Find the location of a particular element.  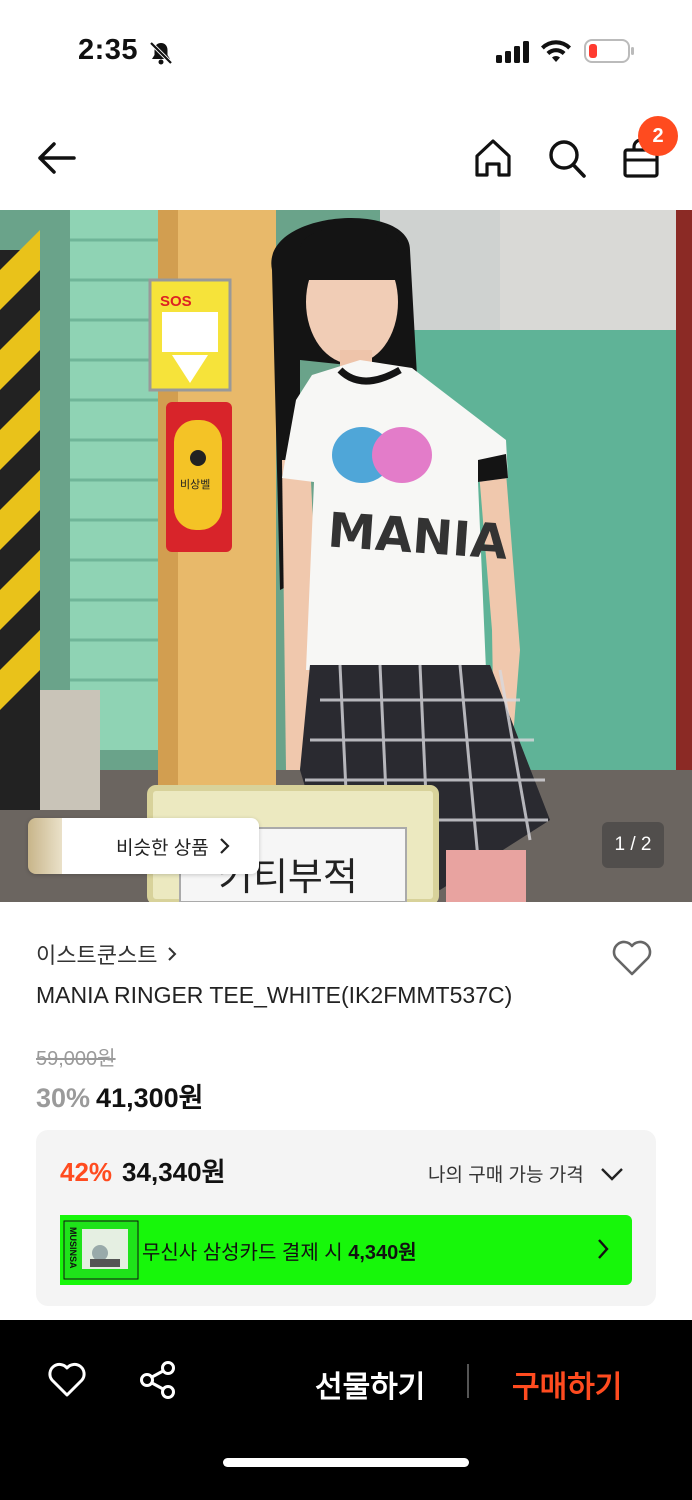

original-price: 59,000원 is located at coordinates (76, 1059).